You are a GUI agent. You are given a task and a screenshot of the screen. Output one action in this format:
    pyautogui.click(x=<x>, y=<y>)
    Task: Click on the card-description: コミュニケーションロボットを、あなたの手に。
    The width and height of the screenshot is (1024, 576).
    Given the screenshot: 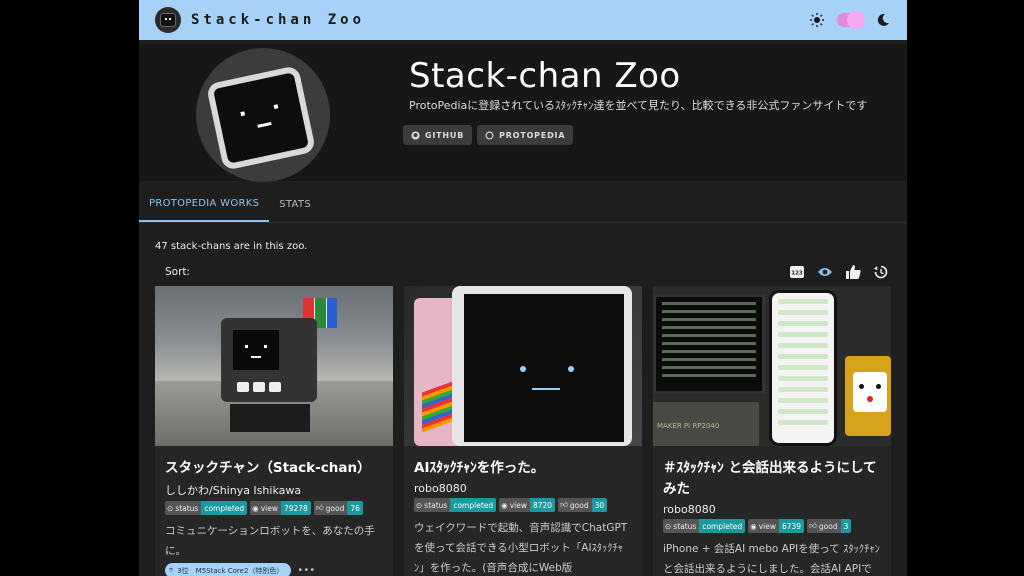 What is the action you would take?
    pyautogui.click(x=270, y=541)
    